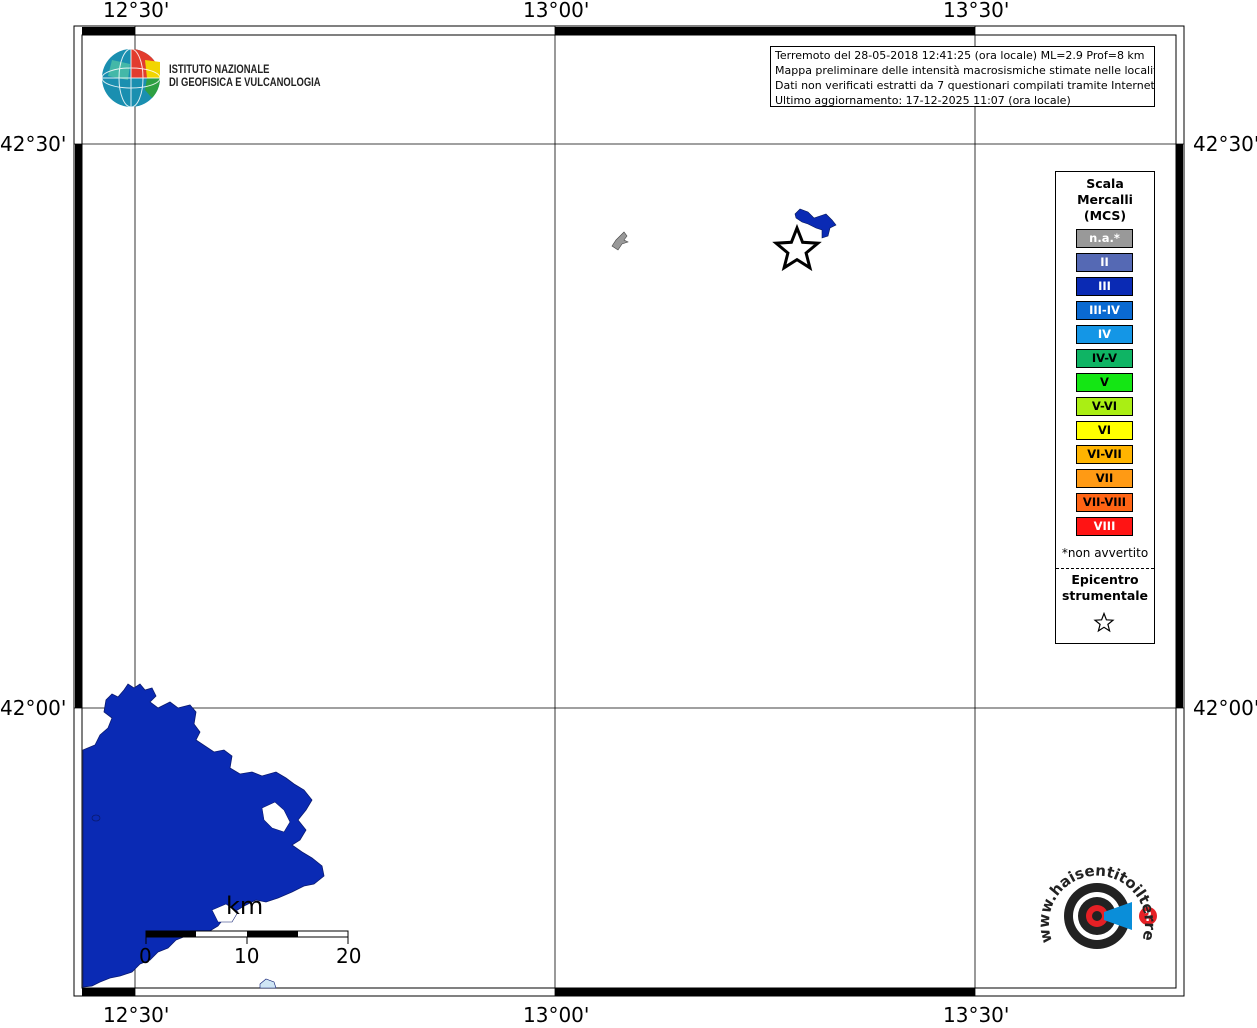  Describe the element at coordinates (1104, 430) in the screenshot. I see `legend-item: VI` at that location.